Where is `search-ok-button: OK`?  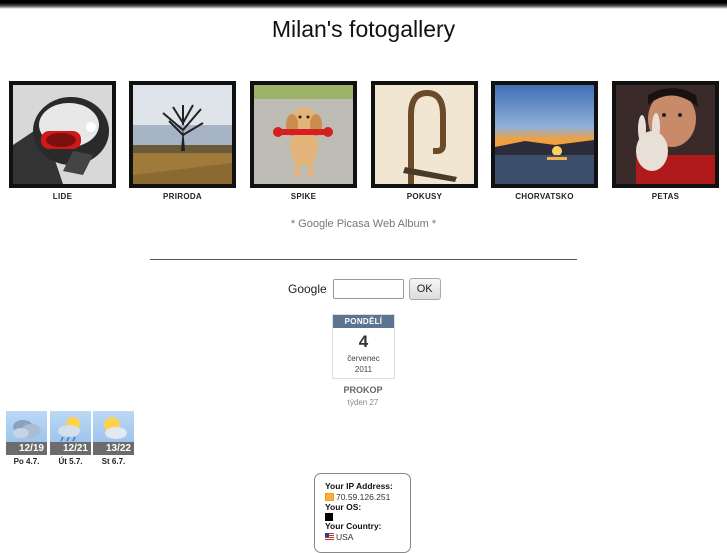 search-ok-button: OK is located at coordinates (424, 289).